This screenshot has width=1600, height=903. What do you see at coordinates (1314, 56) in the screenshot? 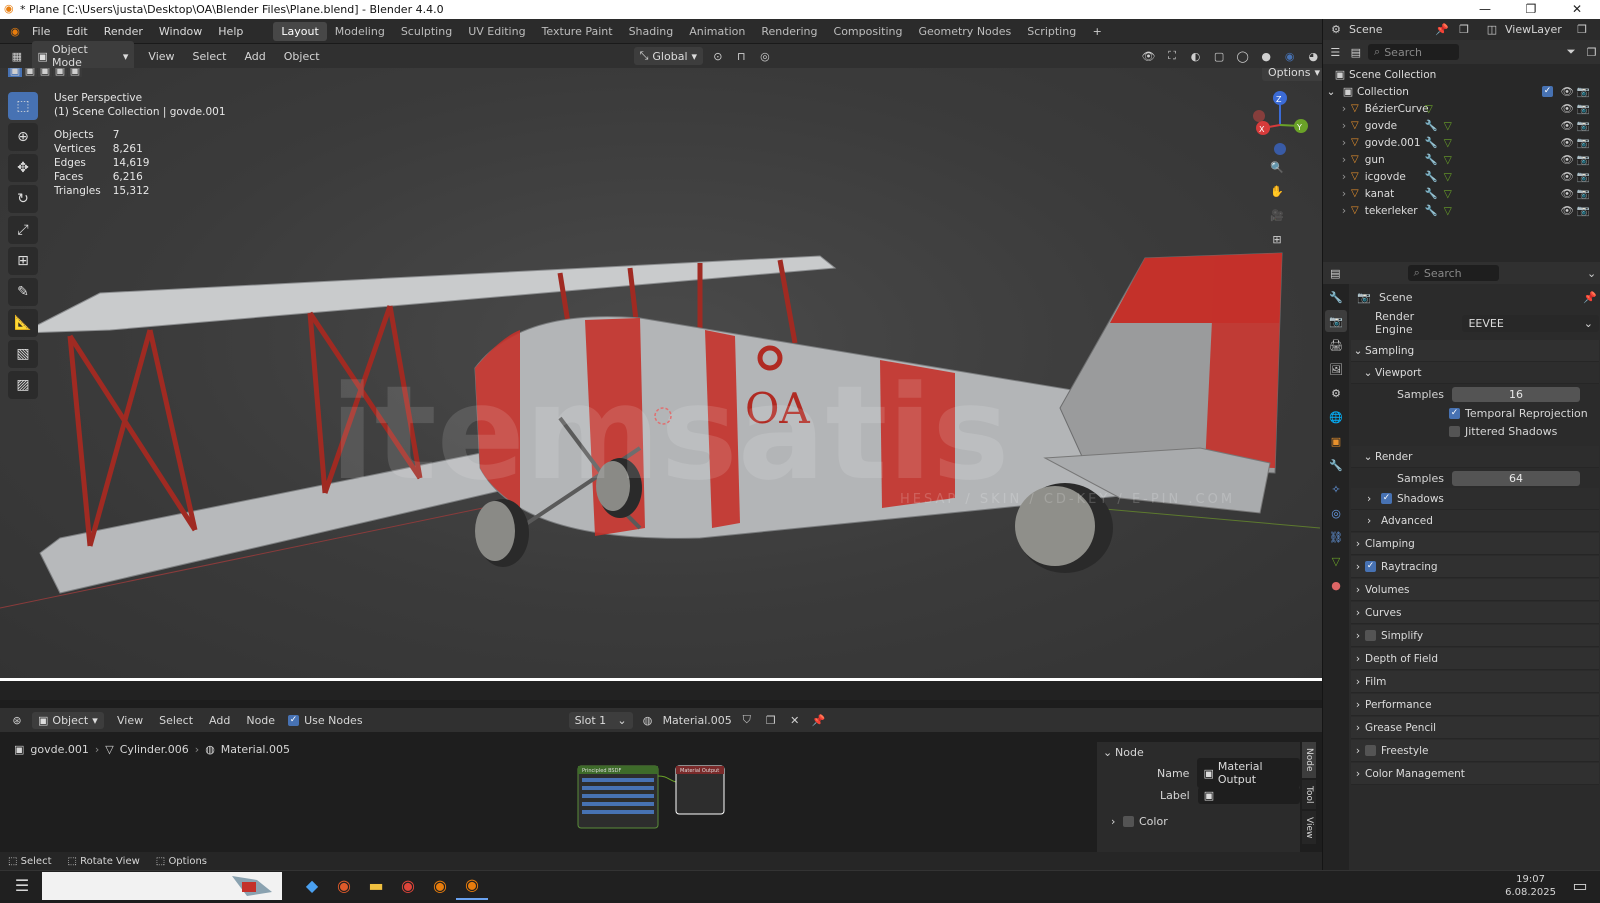
I see `rendered-shading-icon: ◕` at bounding box center [1314, 56].